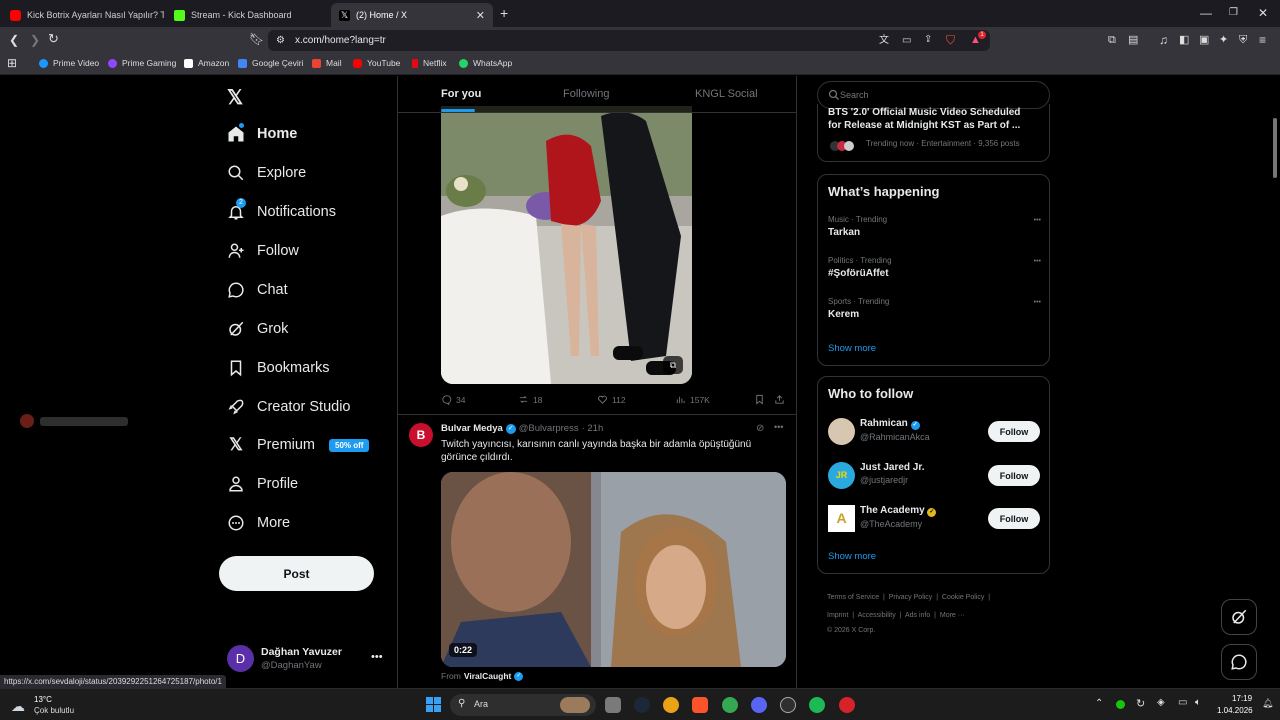  What do you see at coordinates (1161, 702) in the screenshot?
I see `tray-app-icon: ◈` at bounding box center [1161, 702].